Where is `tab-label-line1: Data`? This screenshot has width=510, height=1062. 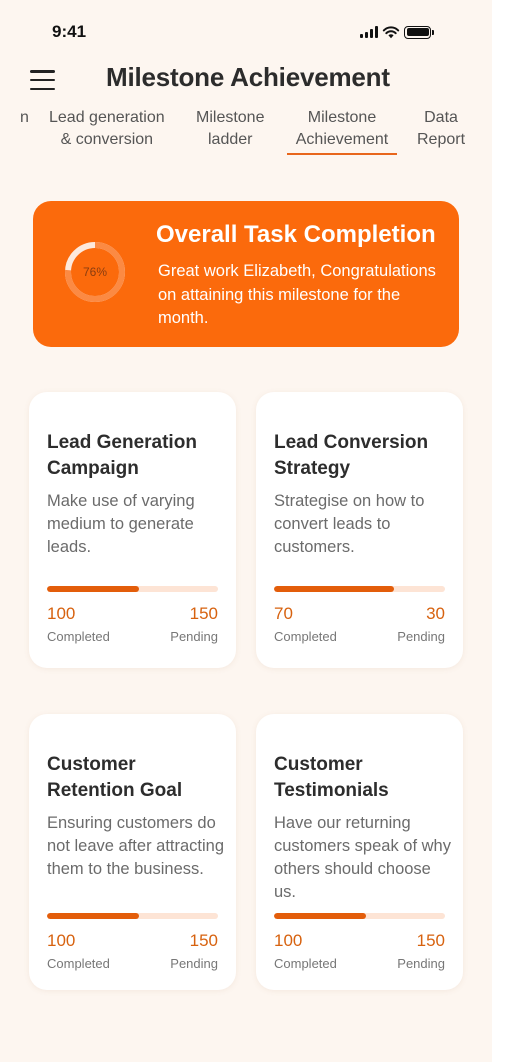
tab-label-line1: Data is located at coordinates (441, 117).